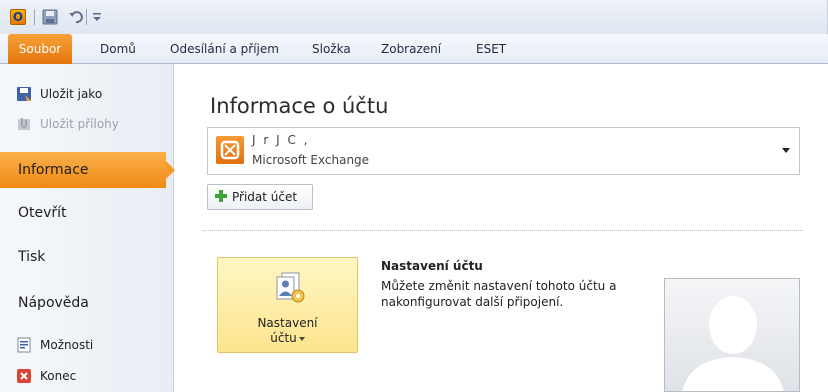 The width and height of the screenshot is (828, 392). I want to click on quick-access-toolbar: O, so click(414, 17).